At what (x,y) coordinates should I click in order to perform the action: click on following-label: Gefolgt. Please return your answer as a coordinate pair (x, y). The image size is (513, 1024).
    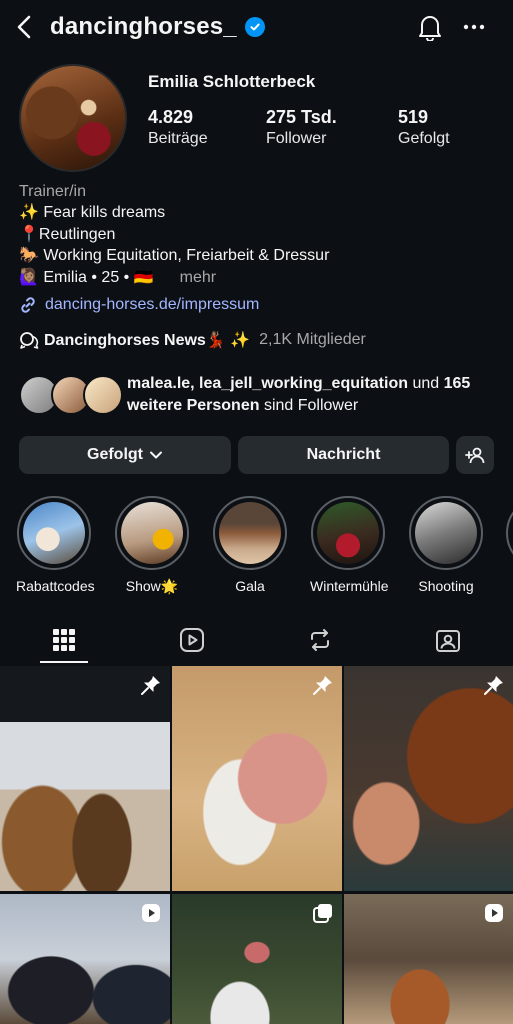
    Looking at the image, I should click on (115, 454).